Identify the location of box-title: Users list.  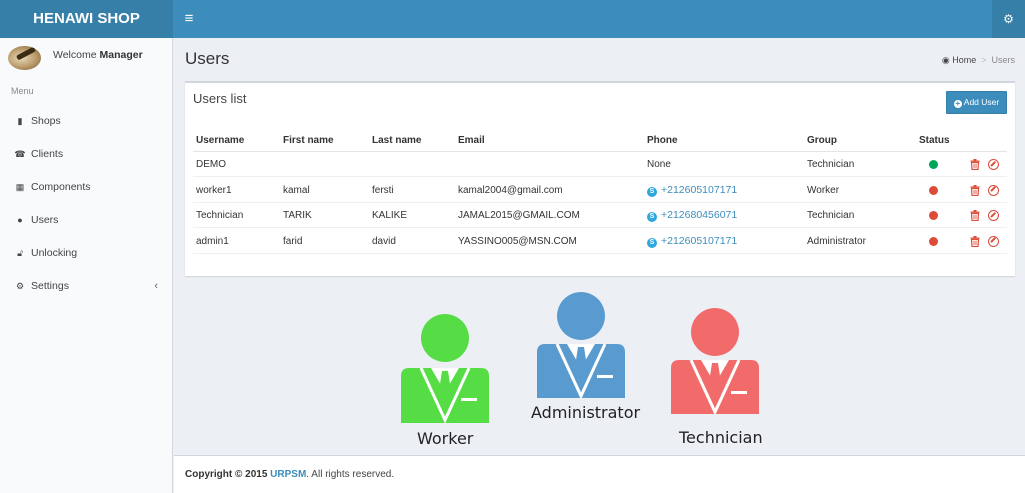
(220, 98).